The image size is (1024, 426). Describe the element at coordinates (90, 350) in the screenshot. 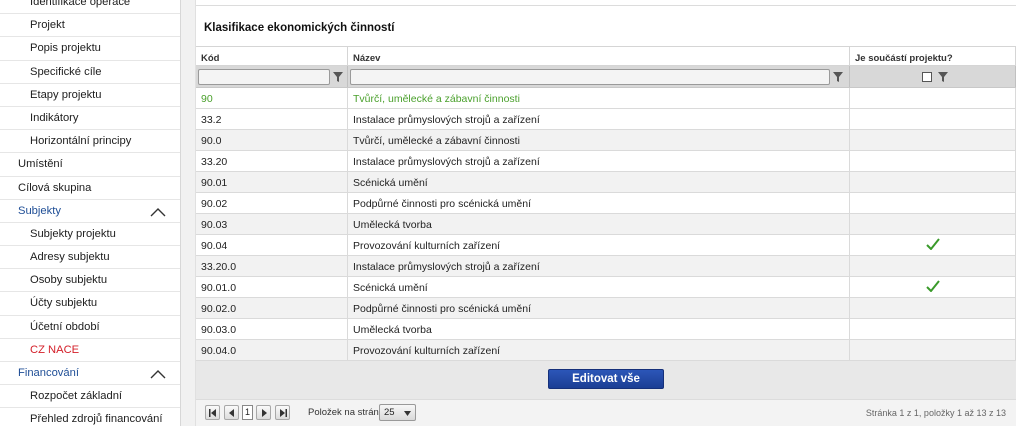

I see `sidebar-item-cz-nace: CZ NACE` at that location.